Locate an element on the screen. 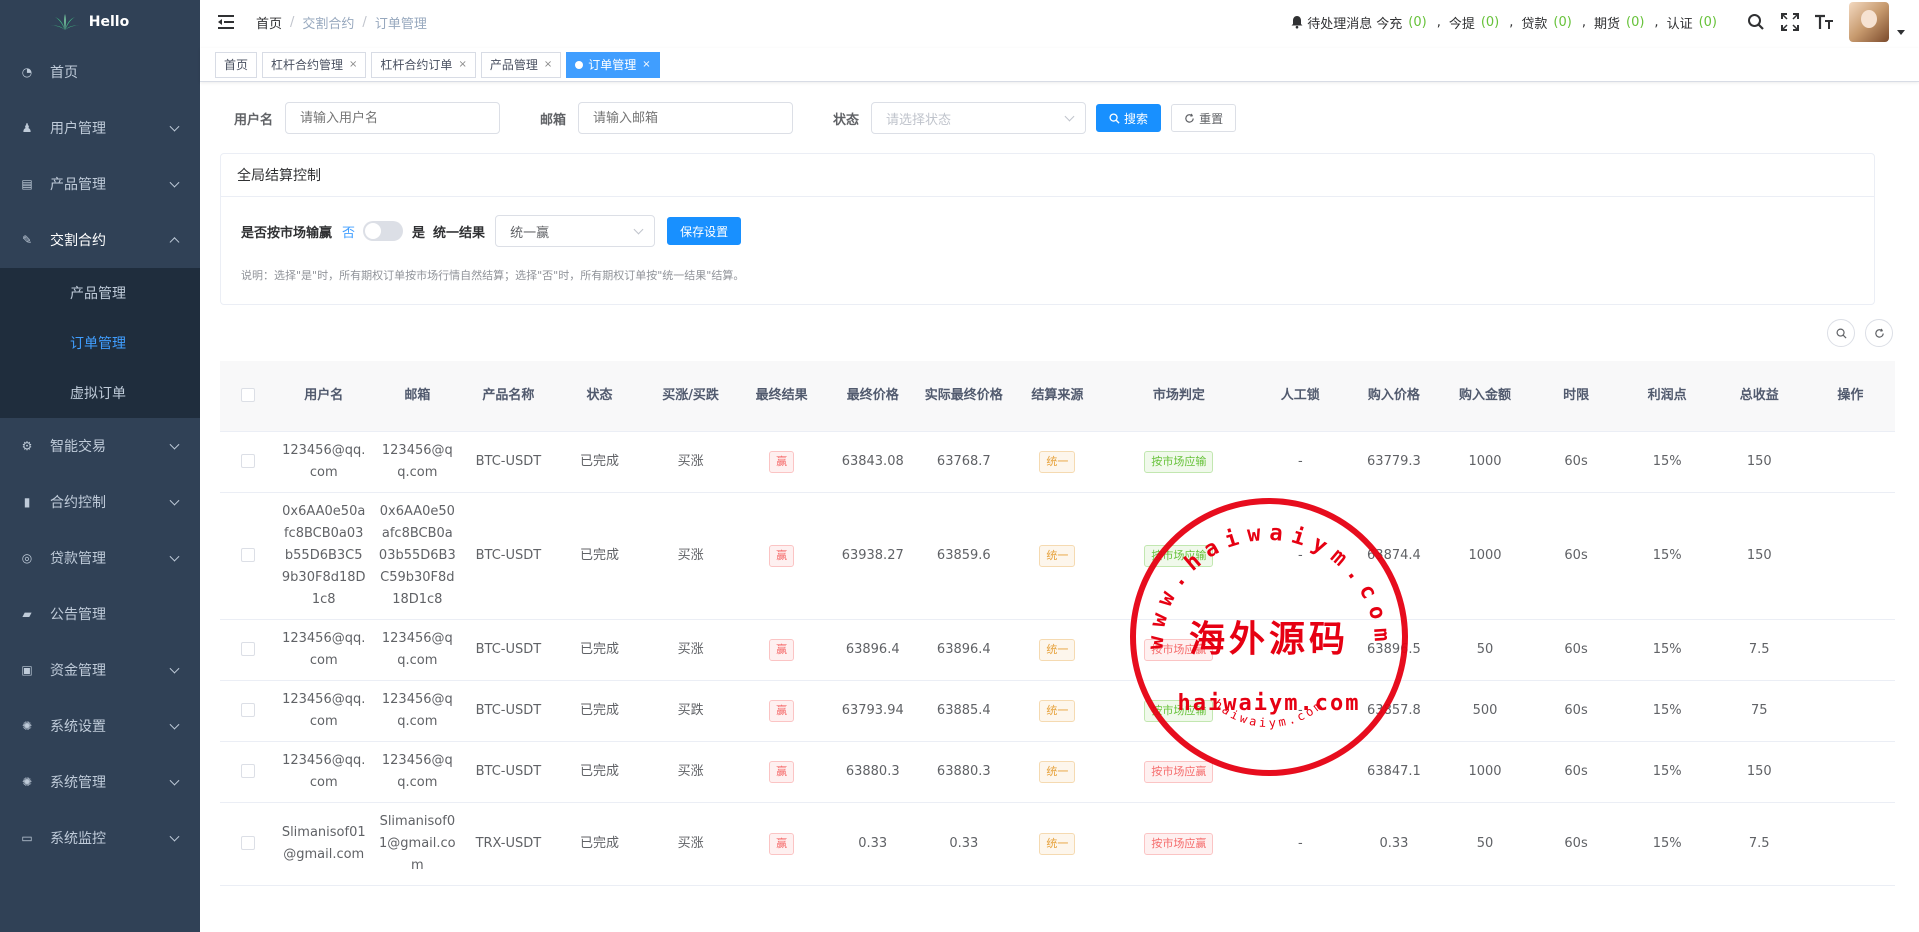 This screenshot has width=1919, height=932. tag-item: 杠杆合约订单 × is located at coordinates (423, 64).